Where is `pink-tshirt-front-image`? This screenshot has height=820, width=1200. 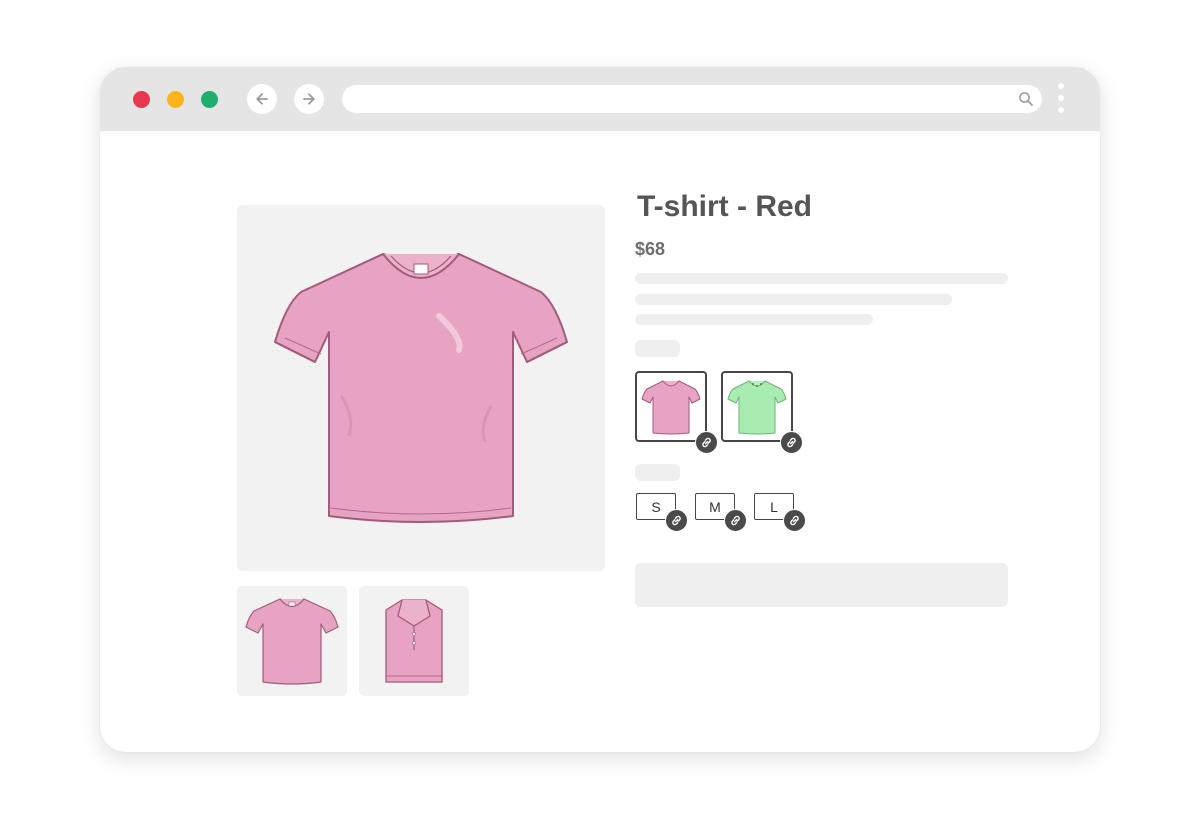 pink-tshirt-front-image is located at coordinates (421, 388).